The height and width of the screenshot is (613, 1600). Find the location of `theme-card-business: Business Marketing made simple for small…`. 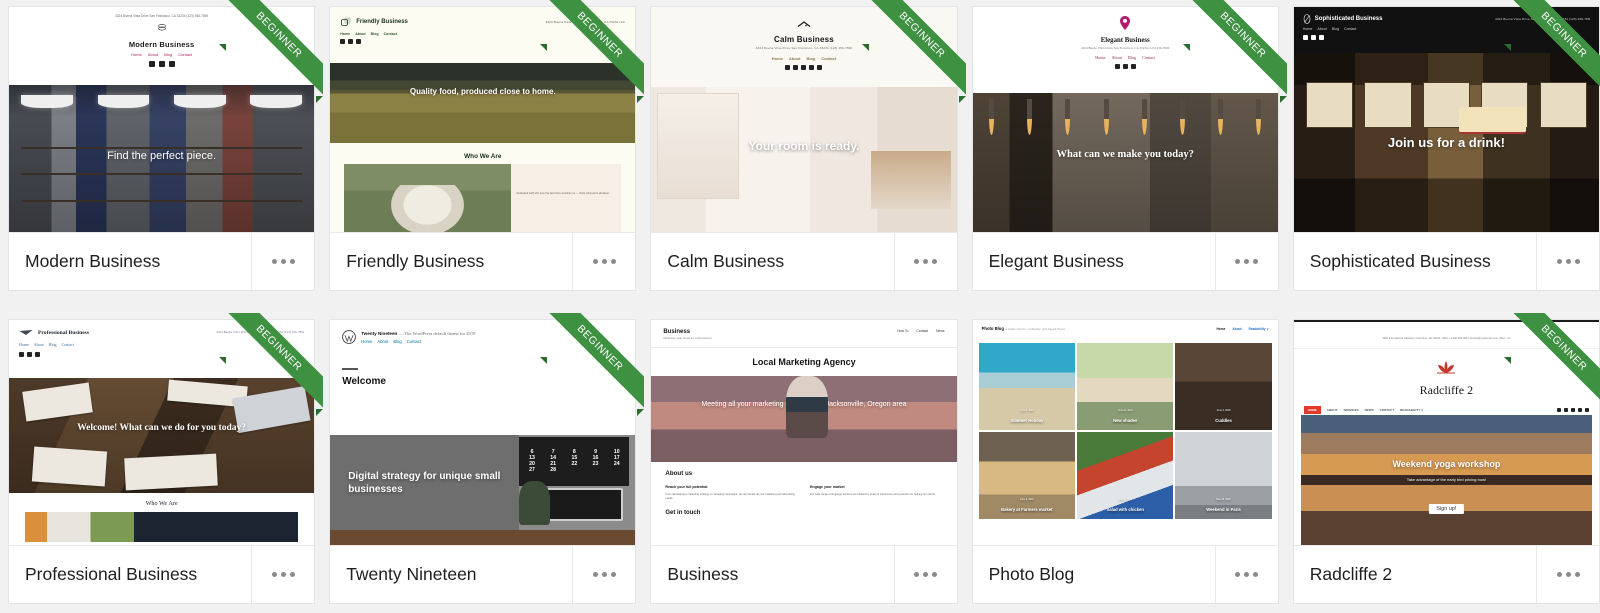

theme-card-business: Business Marketing made simple for small… is located at coordinates (804, 461).